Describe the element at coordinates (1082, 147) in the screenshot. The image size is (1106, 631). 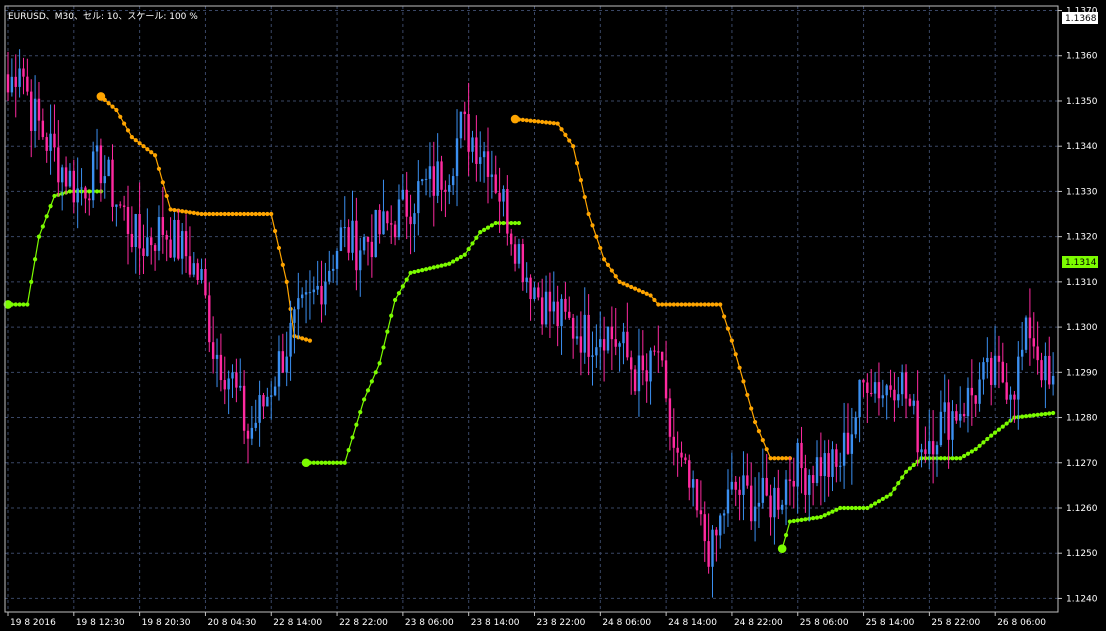
I see `y-tick-label: 1.1340` at that location.